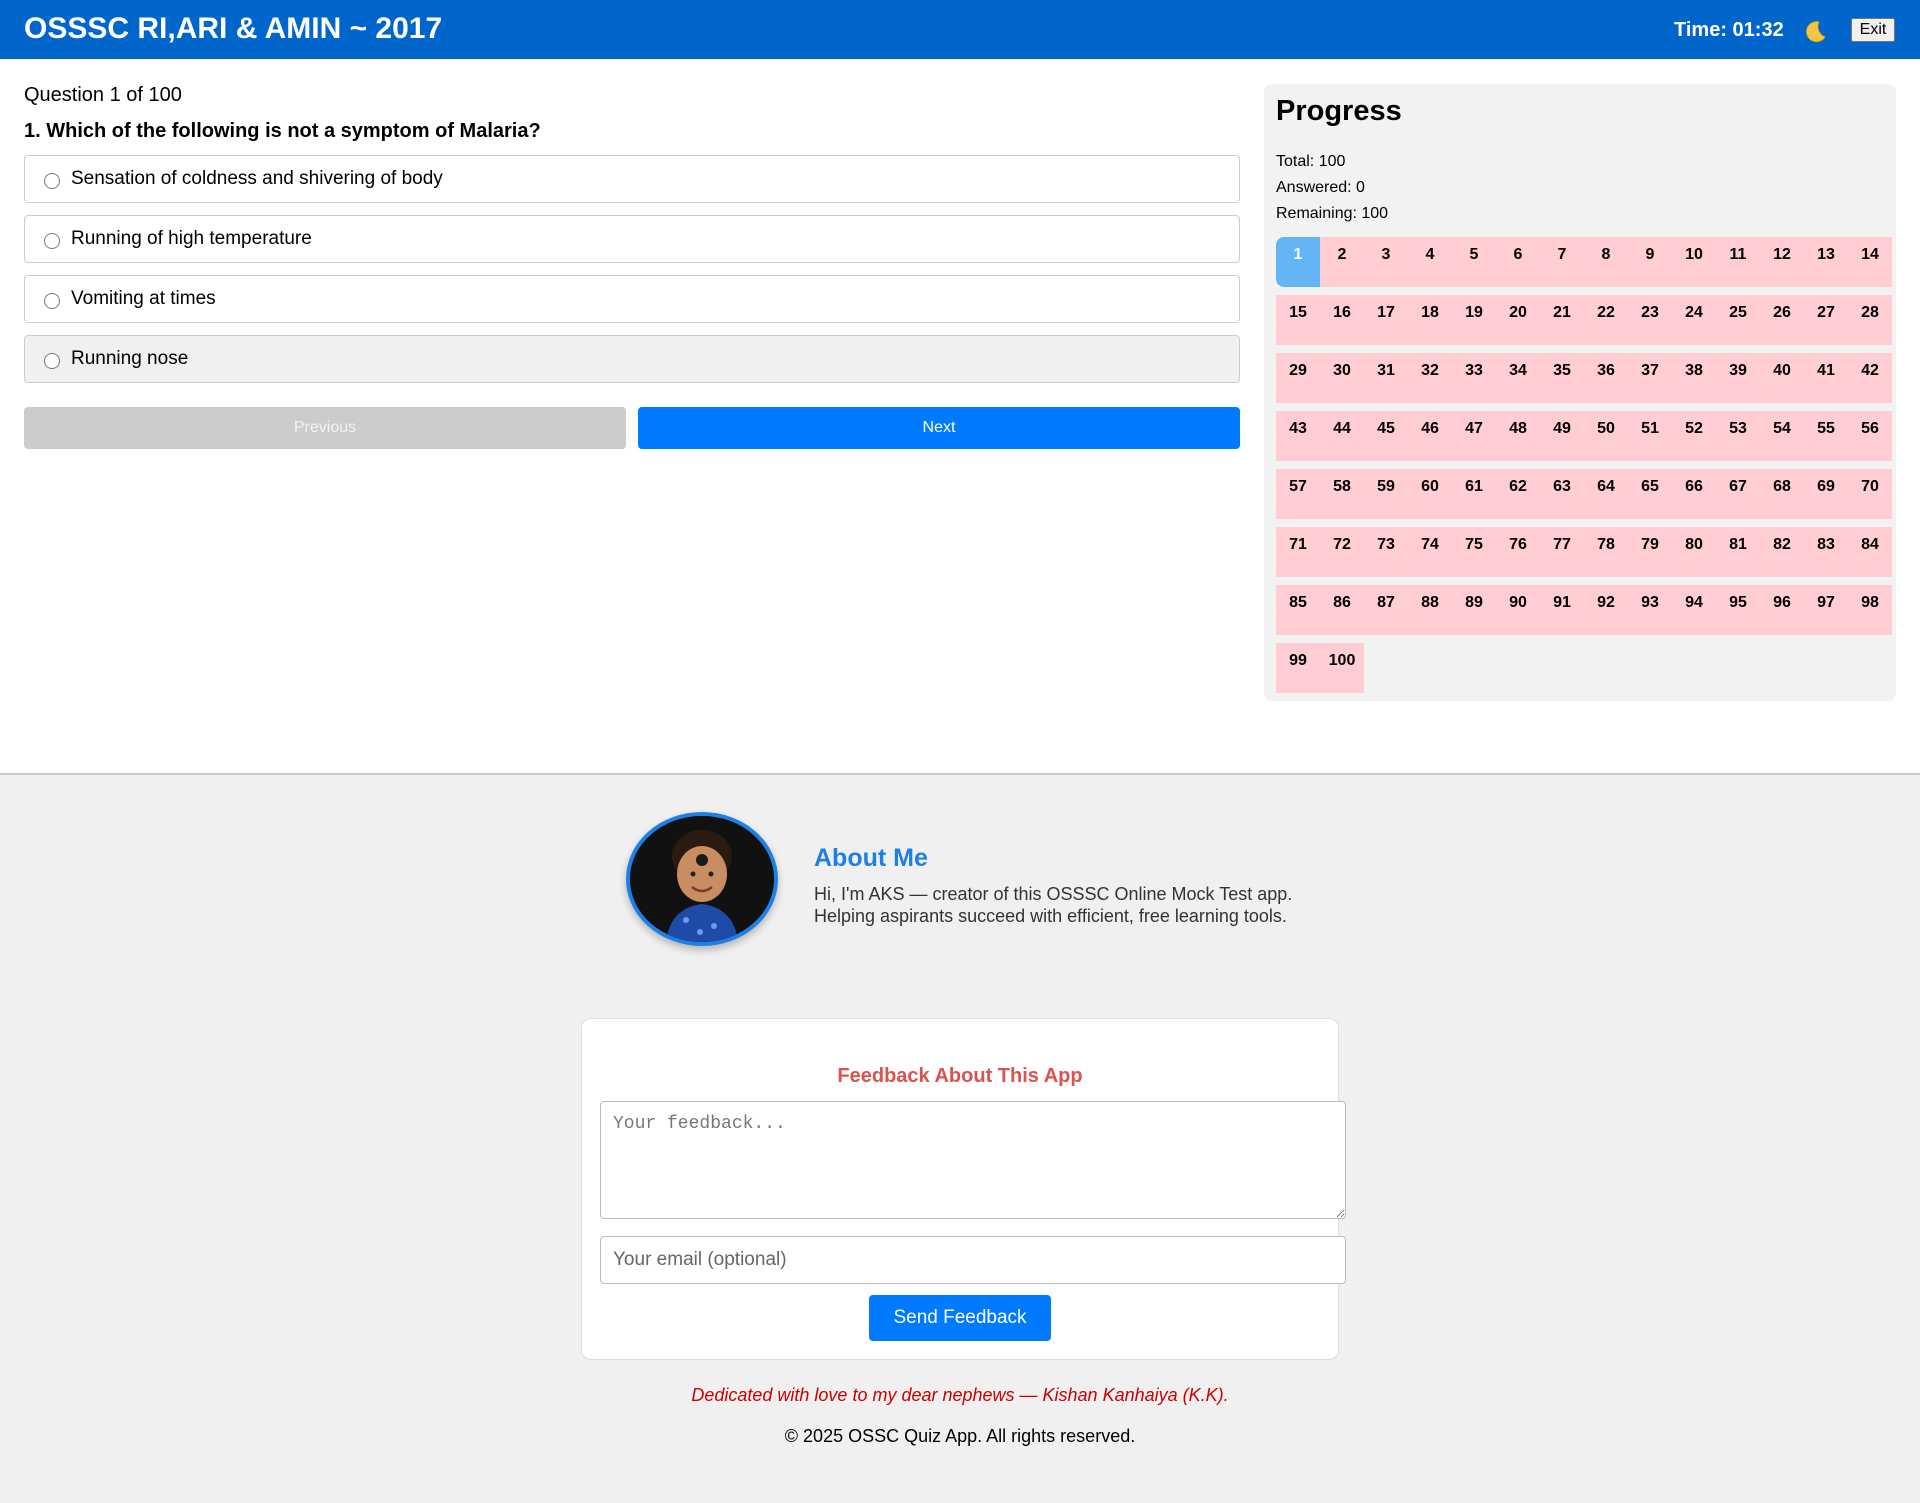  What do you see at coordinates (1650, 378) in the screenshot?
I see `question-number-37: 37` at bounding box center [1650, 378].